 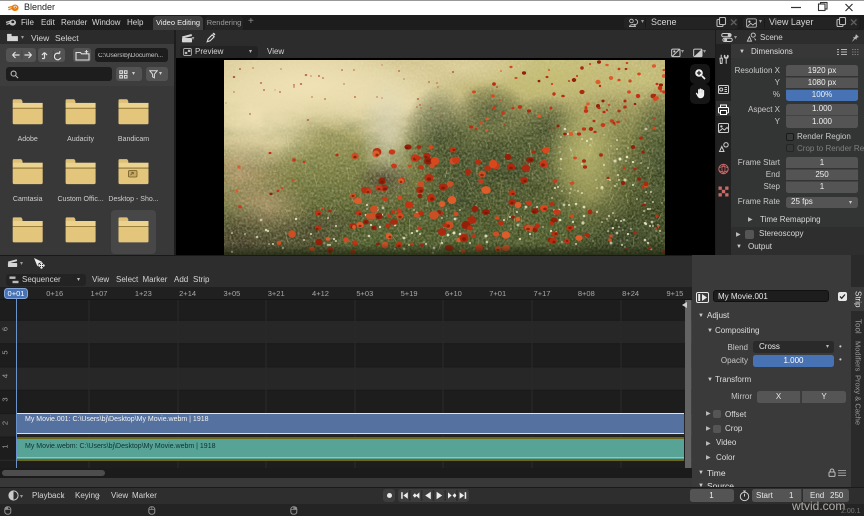 What do you see at coordinates (5, 423) in the screenshot?
I see `svg-text: 2` at bounding box center [5, 423].